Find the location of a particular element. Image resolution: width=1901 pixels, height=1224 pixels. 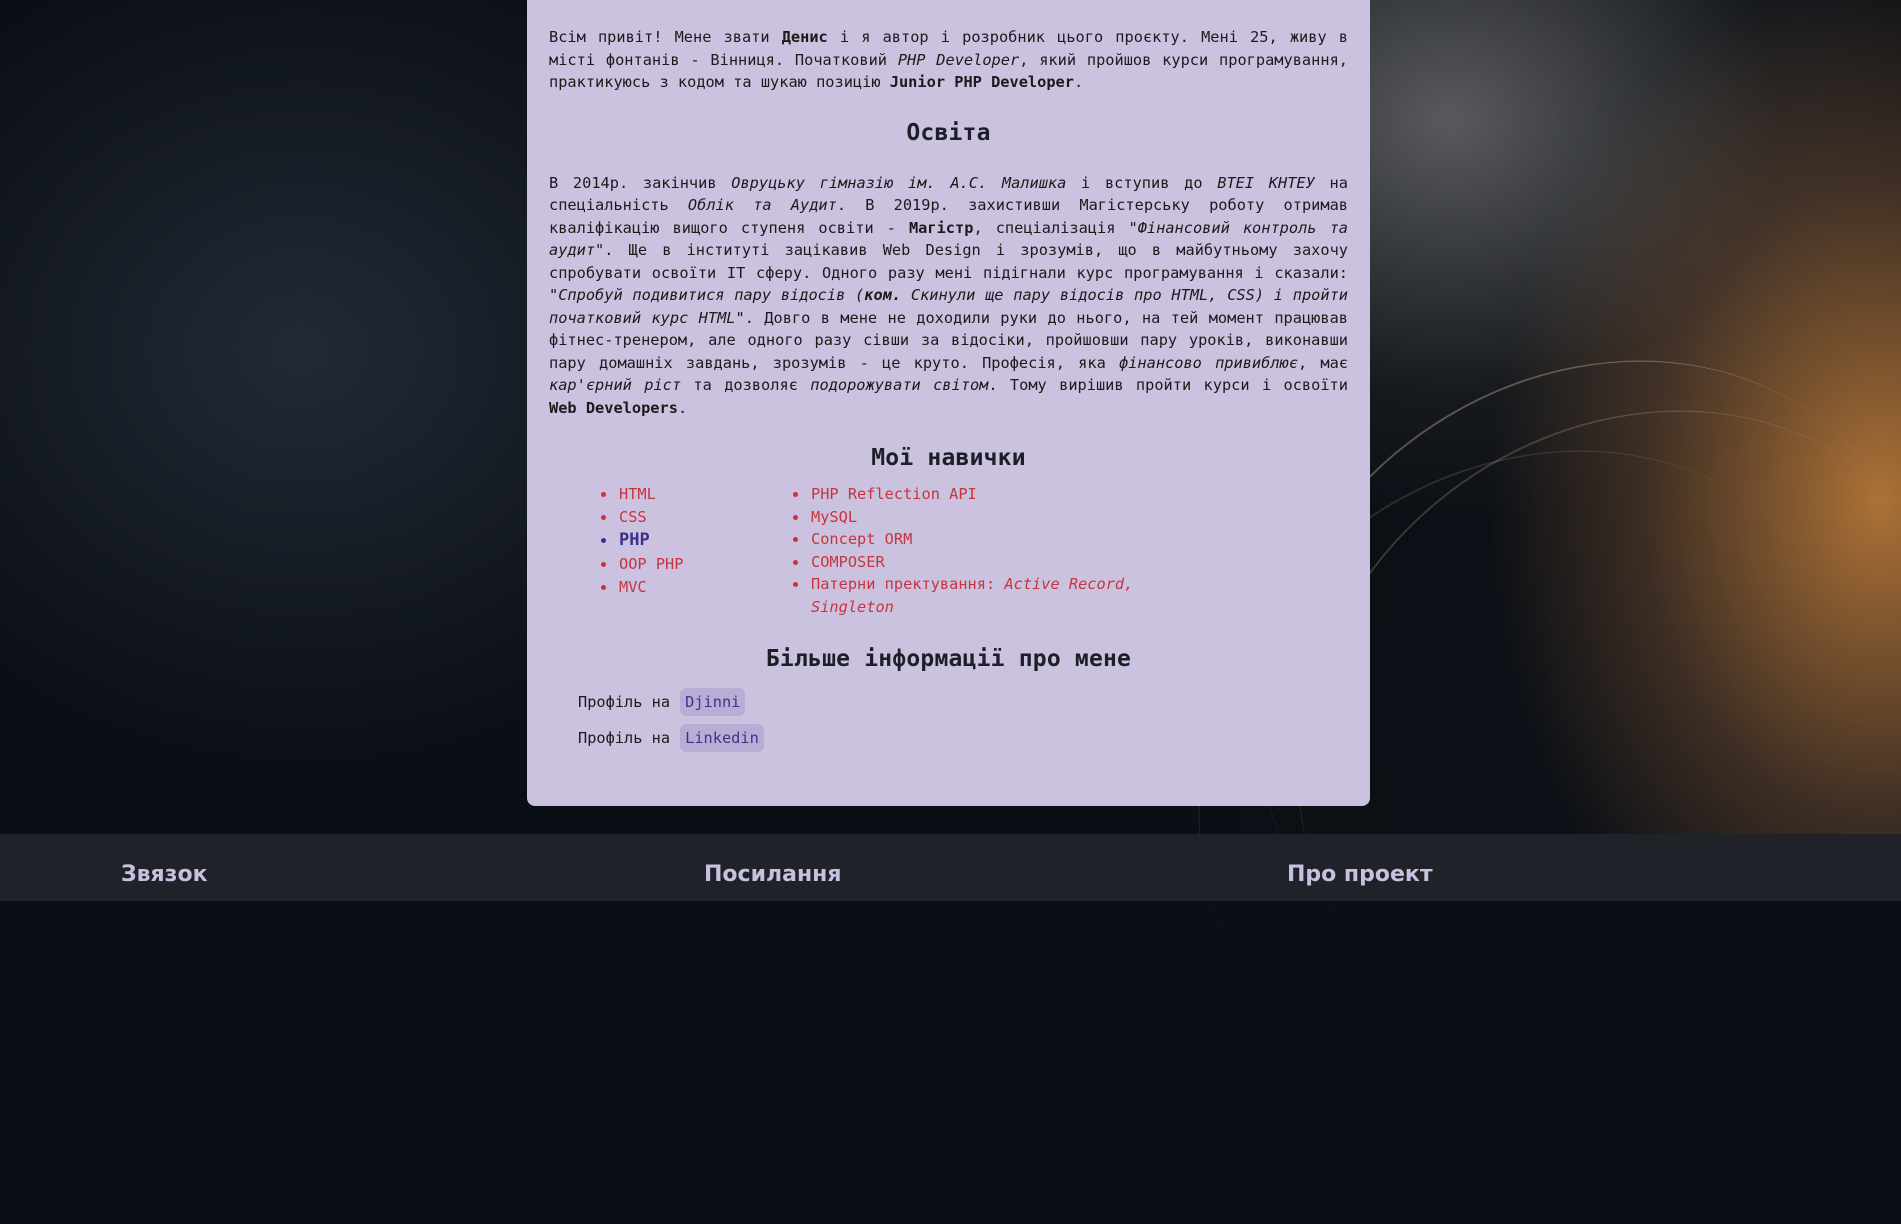

education-text: , спеціалізація is located at coordinates (1051, 227).